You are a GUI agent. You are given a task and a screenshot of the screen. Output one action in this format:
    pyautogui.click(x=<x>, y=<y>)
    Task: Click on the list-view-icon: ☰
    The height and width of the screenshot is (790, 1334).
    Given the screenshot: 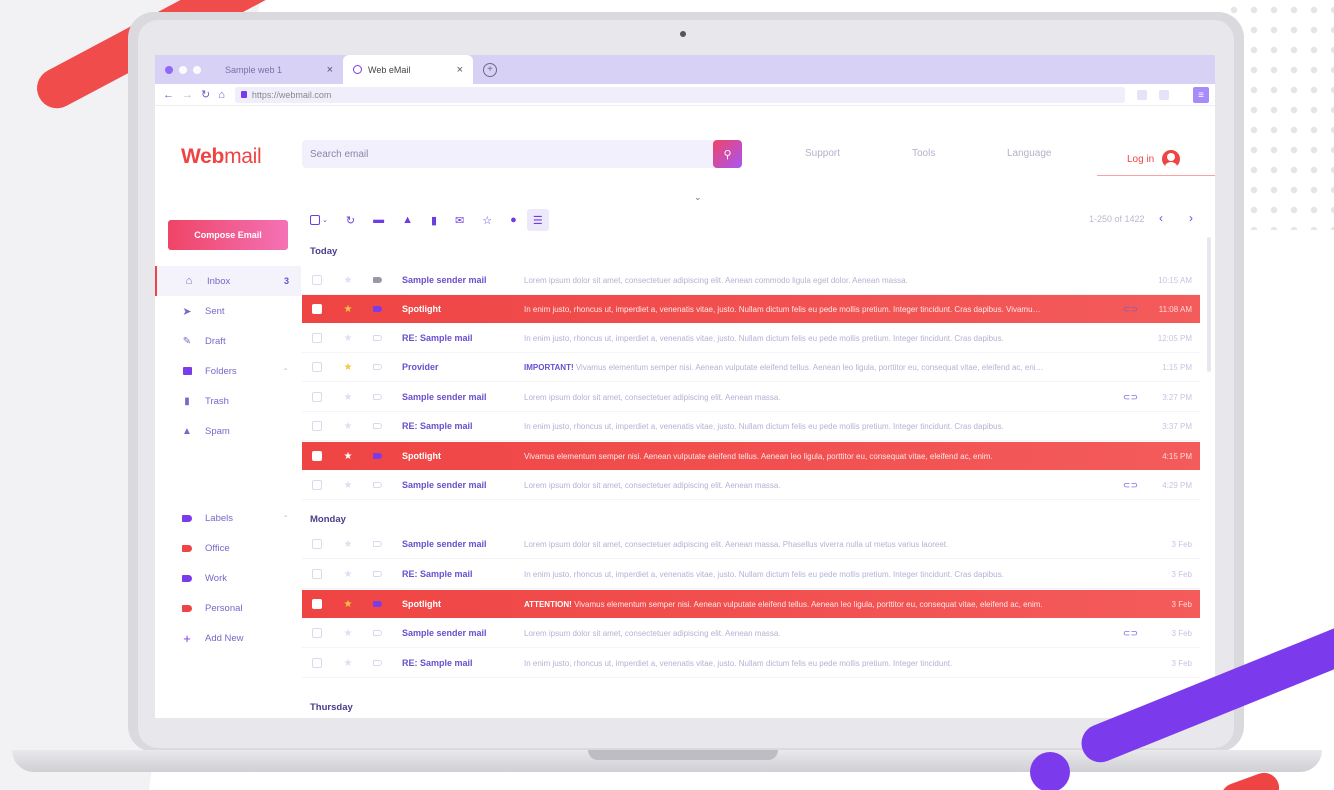 What is the action you would take?
    pyautogui.click(x=537, y=220)
    